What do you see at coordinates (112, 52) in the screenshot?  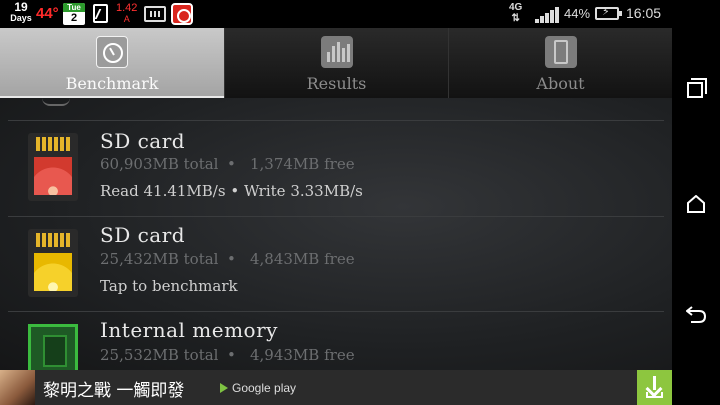 I see `gauge-icon` at bounding box center [112, 52].